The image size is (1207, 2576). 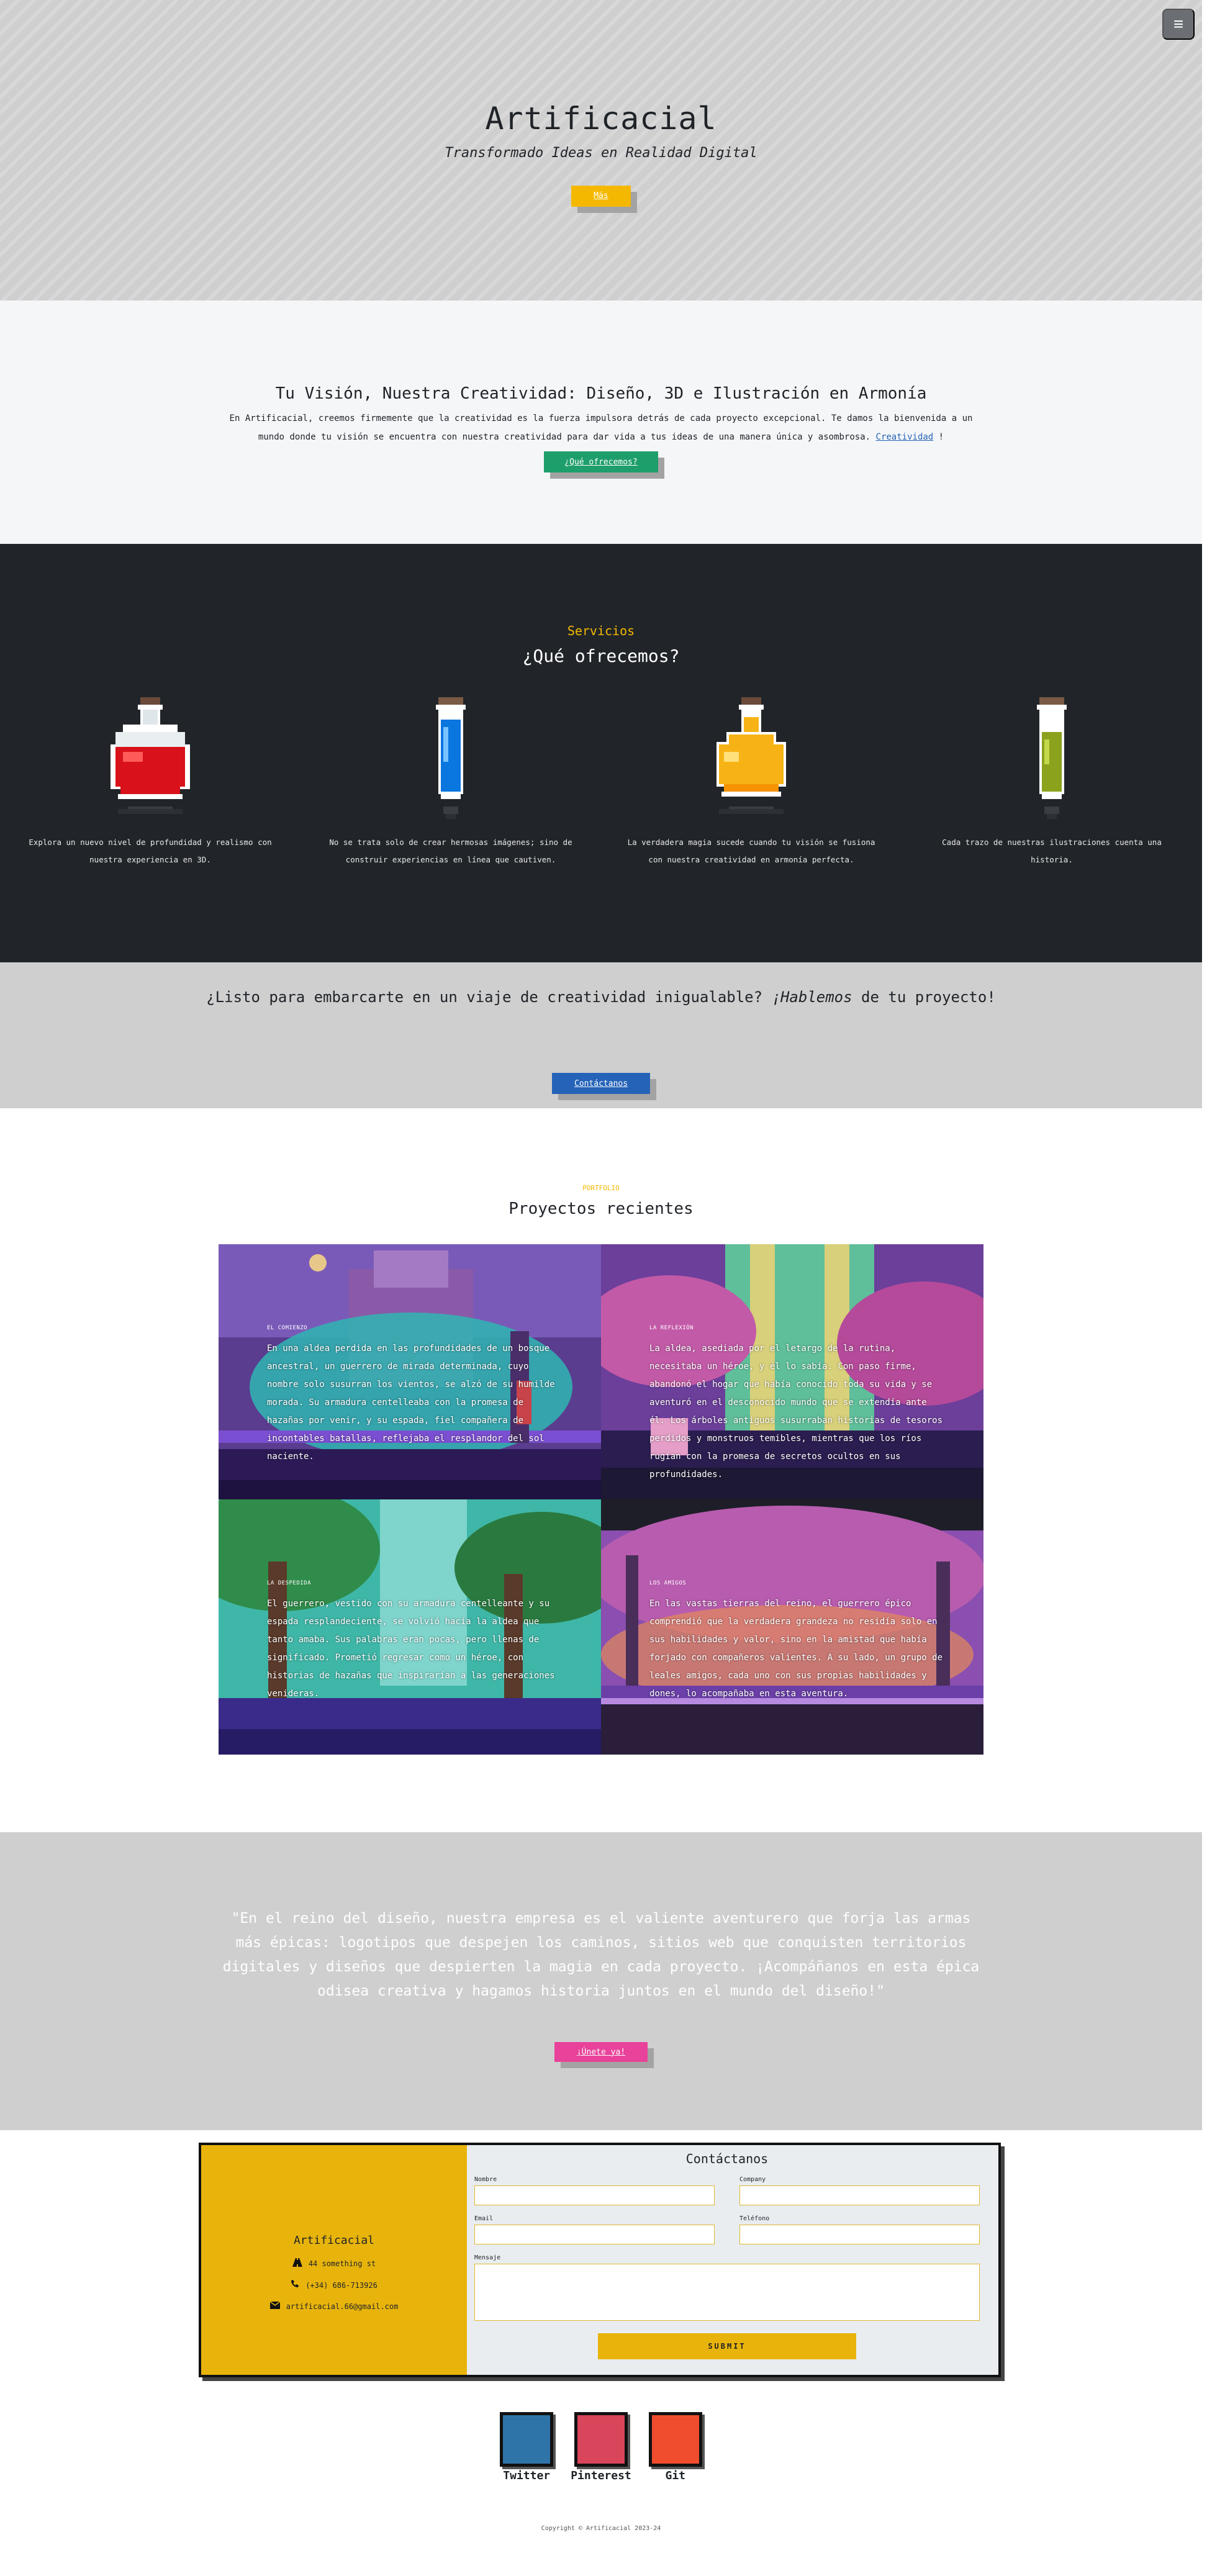 I want to click on email-field-group: Email, so click(x=594, y=2229).